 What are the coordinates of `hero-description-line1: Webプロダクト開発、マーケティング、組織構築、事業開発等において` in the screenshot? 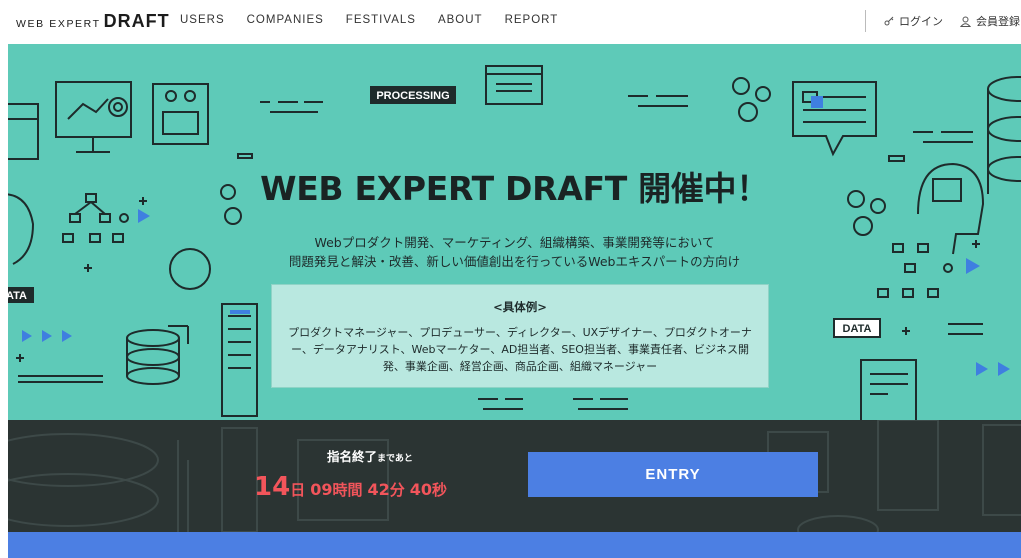 It's located at (514, 242).